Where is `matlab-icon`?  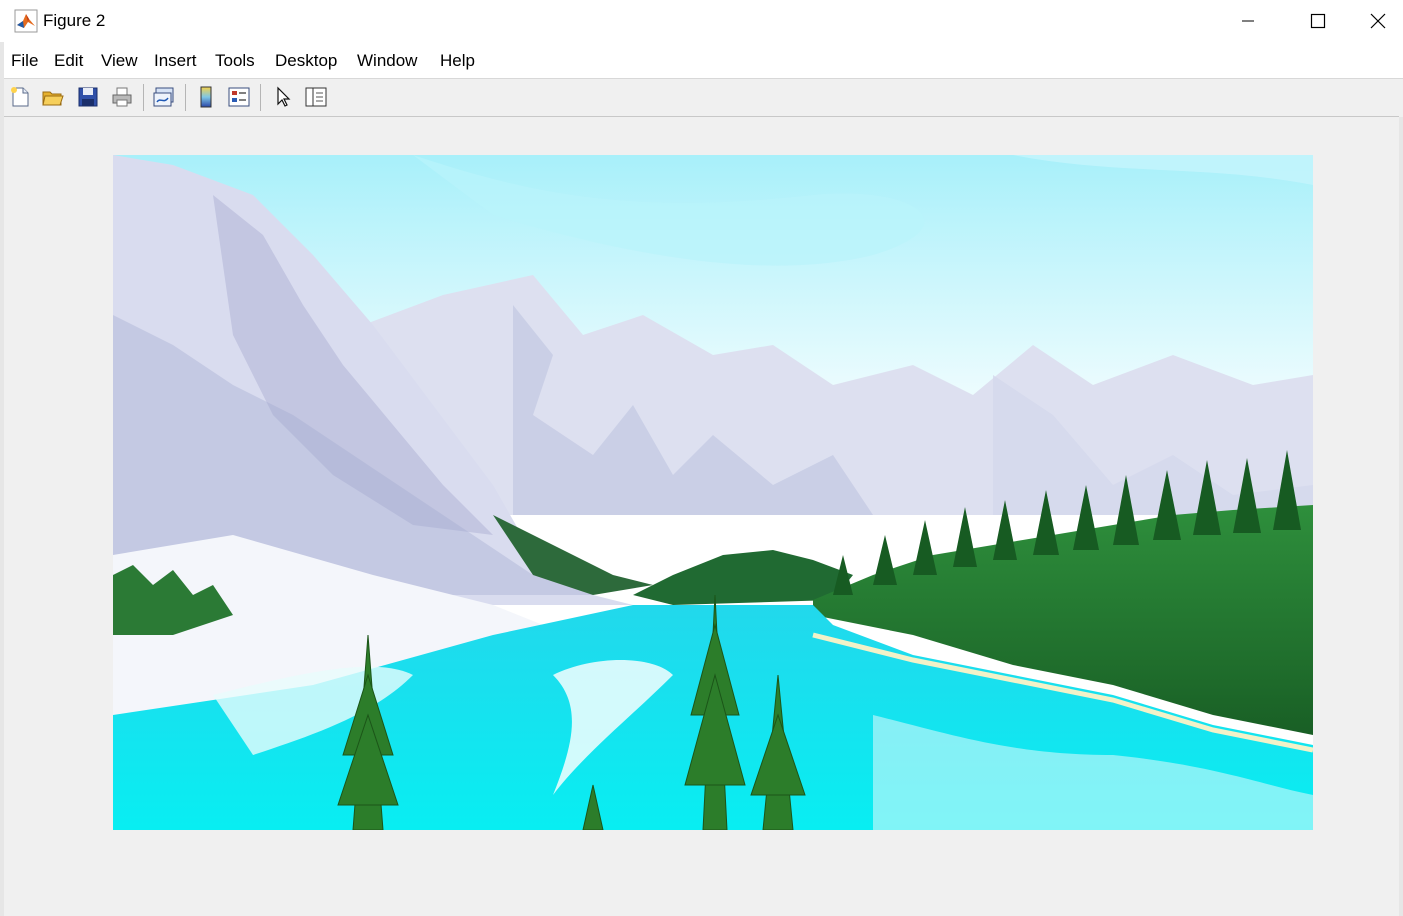 matlab-icon is located at coordinates (26, 21).